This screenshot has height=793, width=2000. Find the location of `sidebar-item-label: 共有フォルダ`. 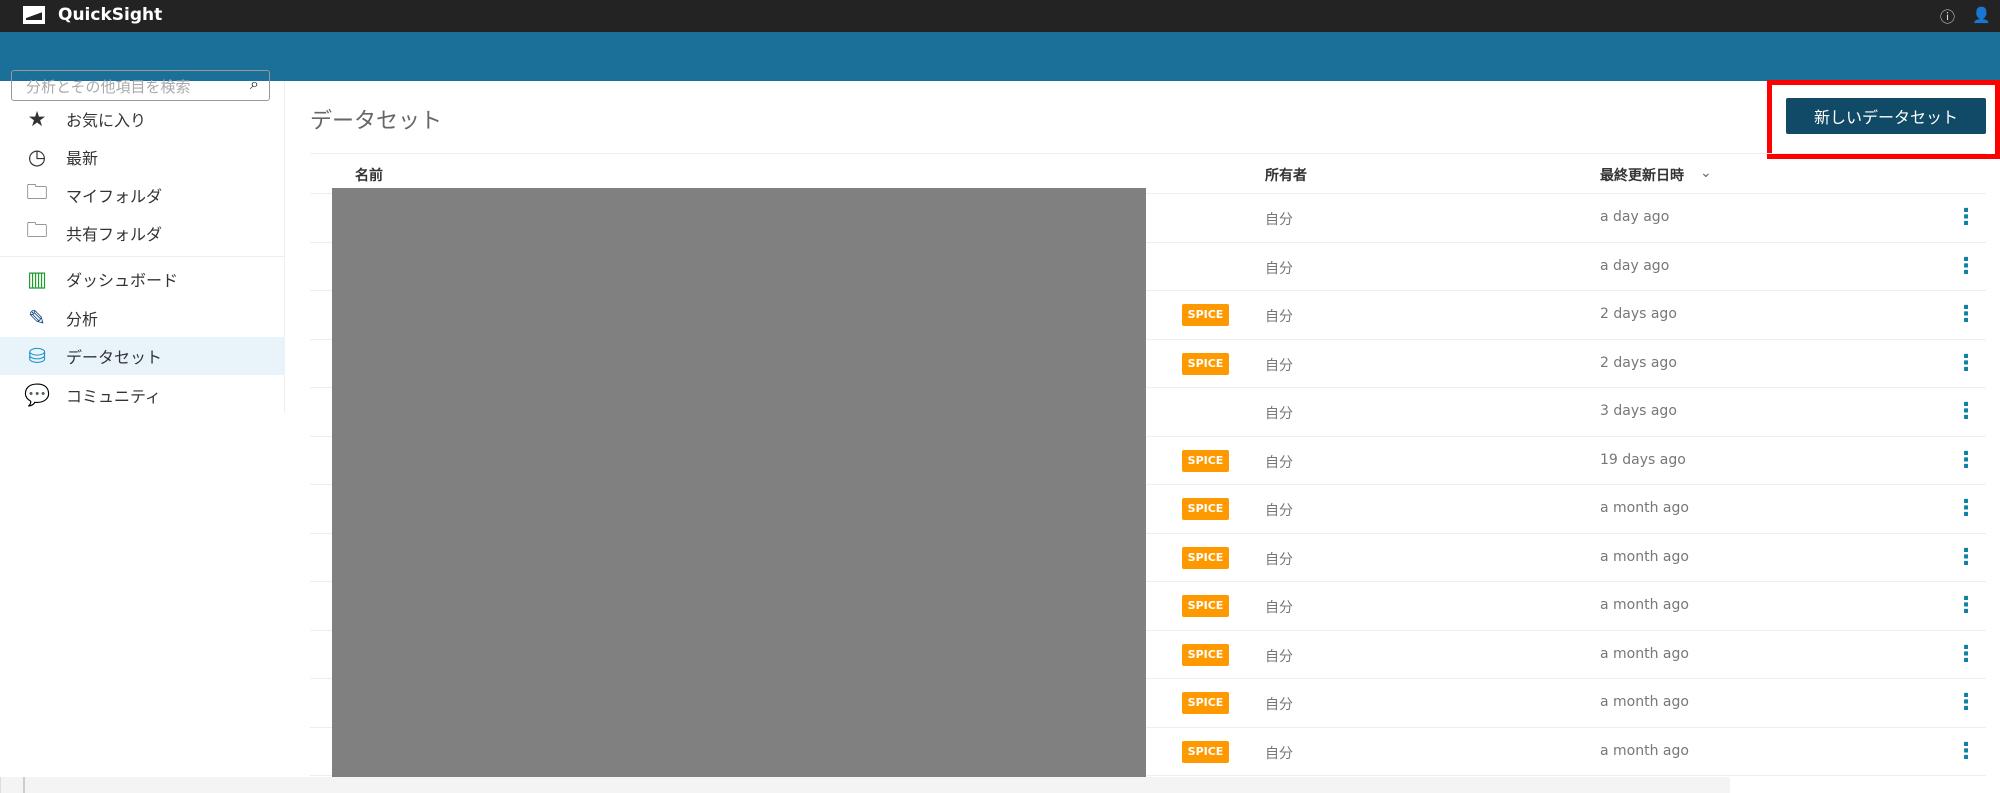

sidebar-item-label: 共有フォルダ is located at coordinates (114, 234).